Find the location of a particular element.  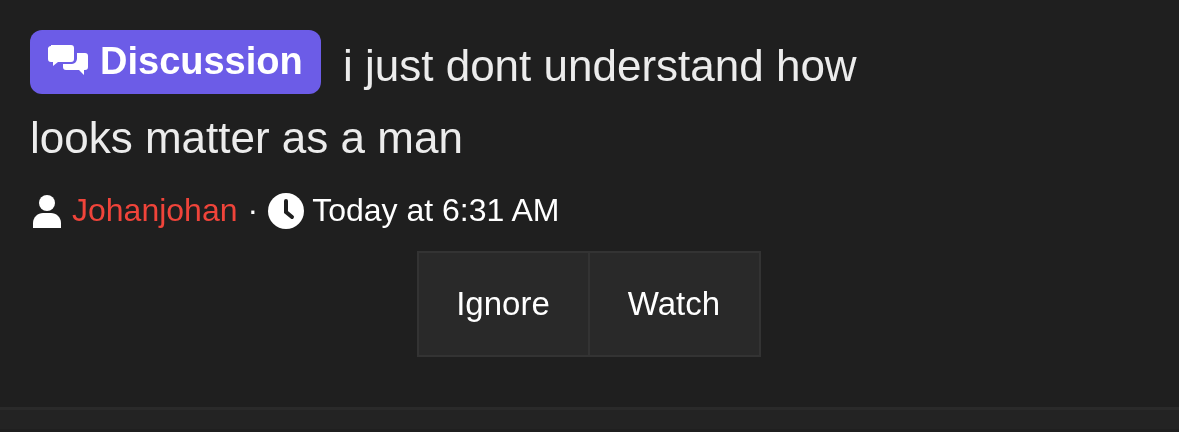

clock-icon is located at coordinates (286, 210).